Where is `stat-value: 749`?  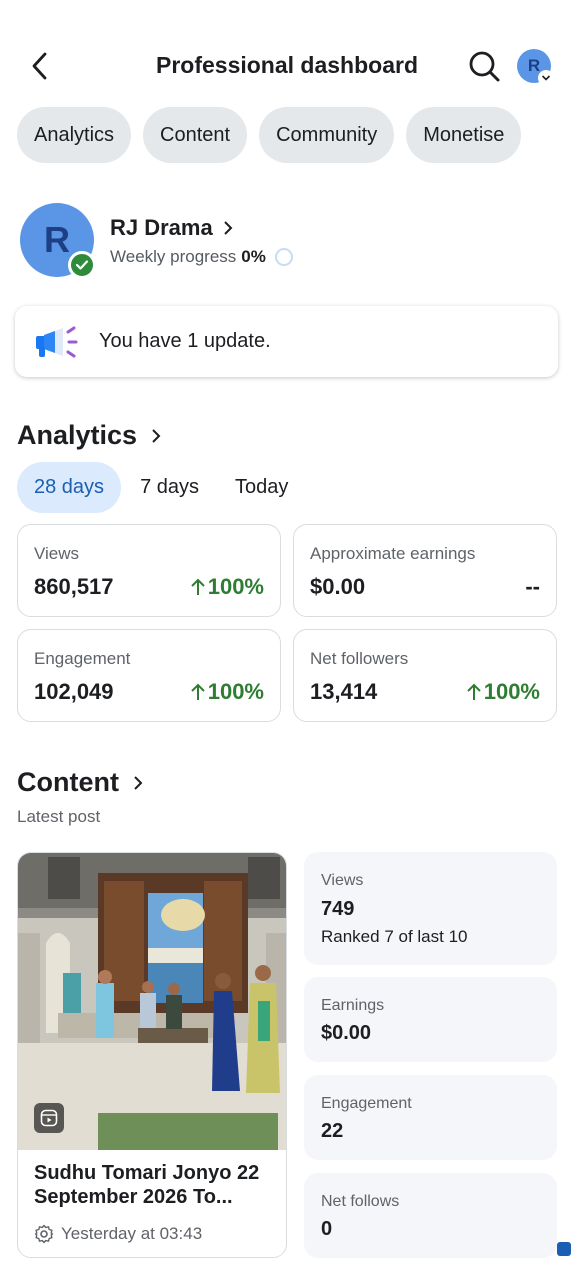 stat-value: 749 is located at coordinates (338, 909).